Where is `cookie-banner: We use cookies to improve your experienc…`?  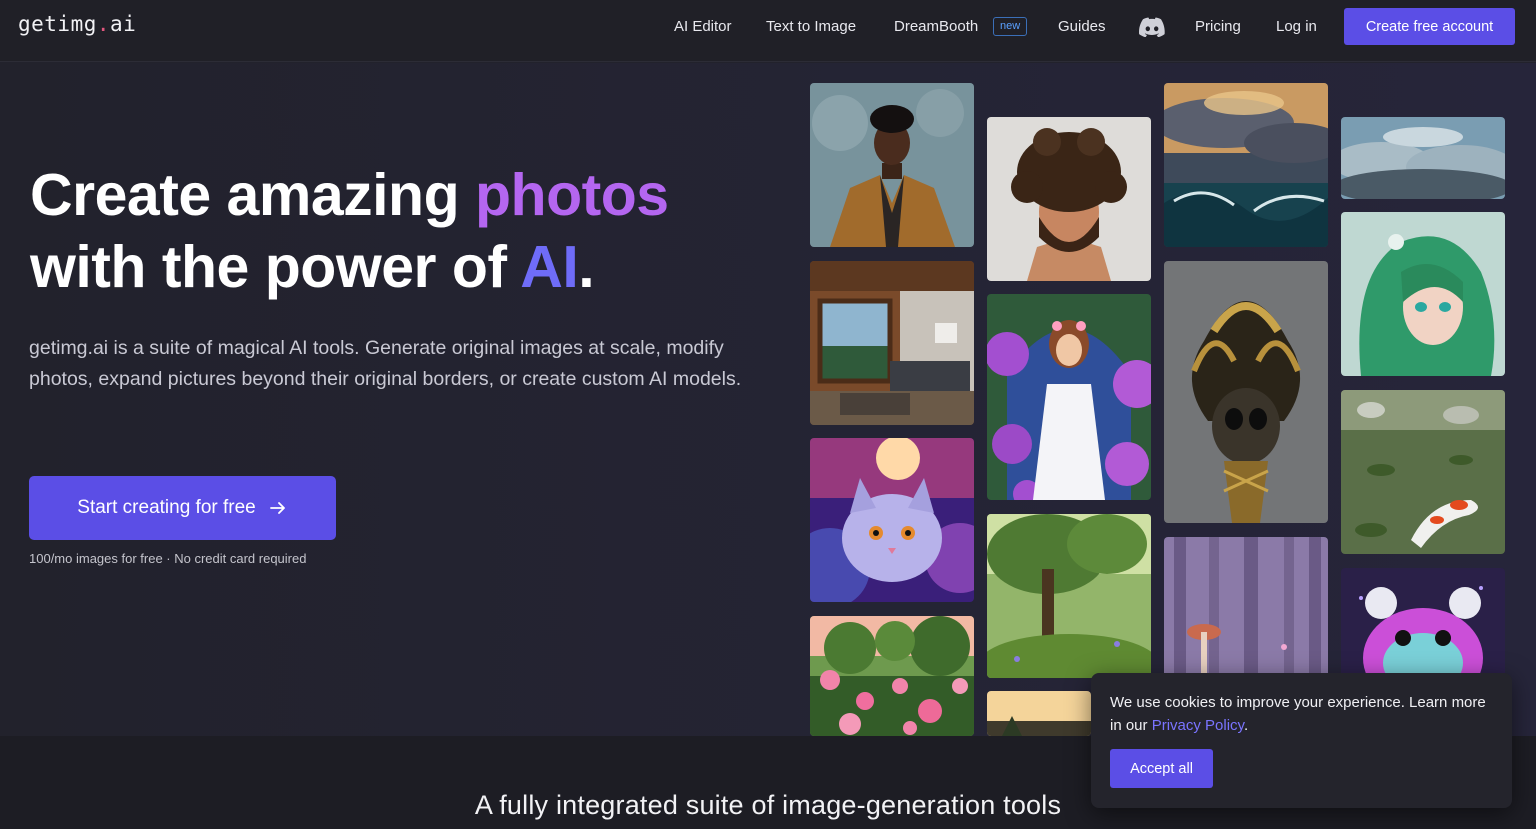 cookie-banner: We use cookies to improve your experienc… is located at coordinates (1301, 740).